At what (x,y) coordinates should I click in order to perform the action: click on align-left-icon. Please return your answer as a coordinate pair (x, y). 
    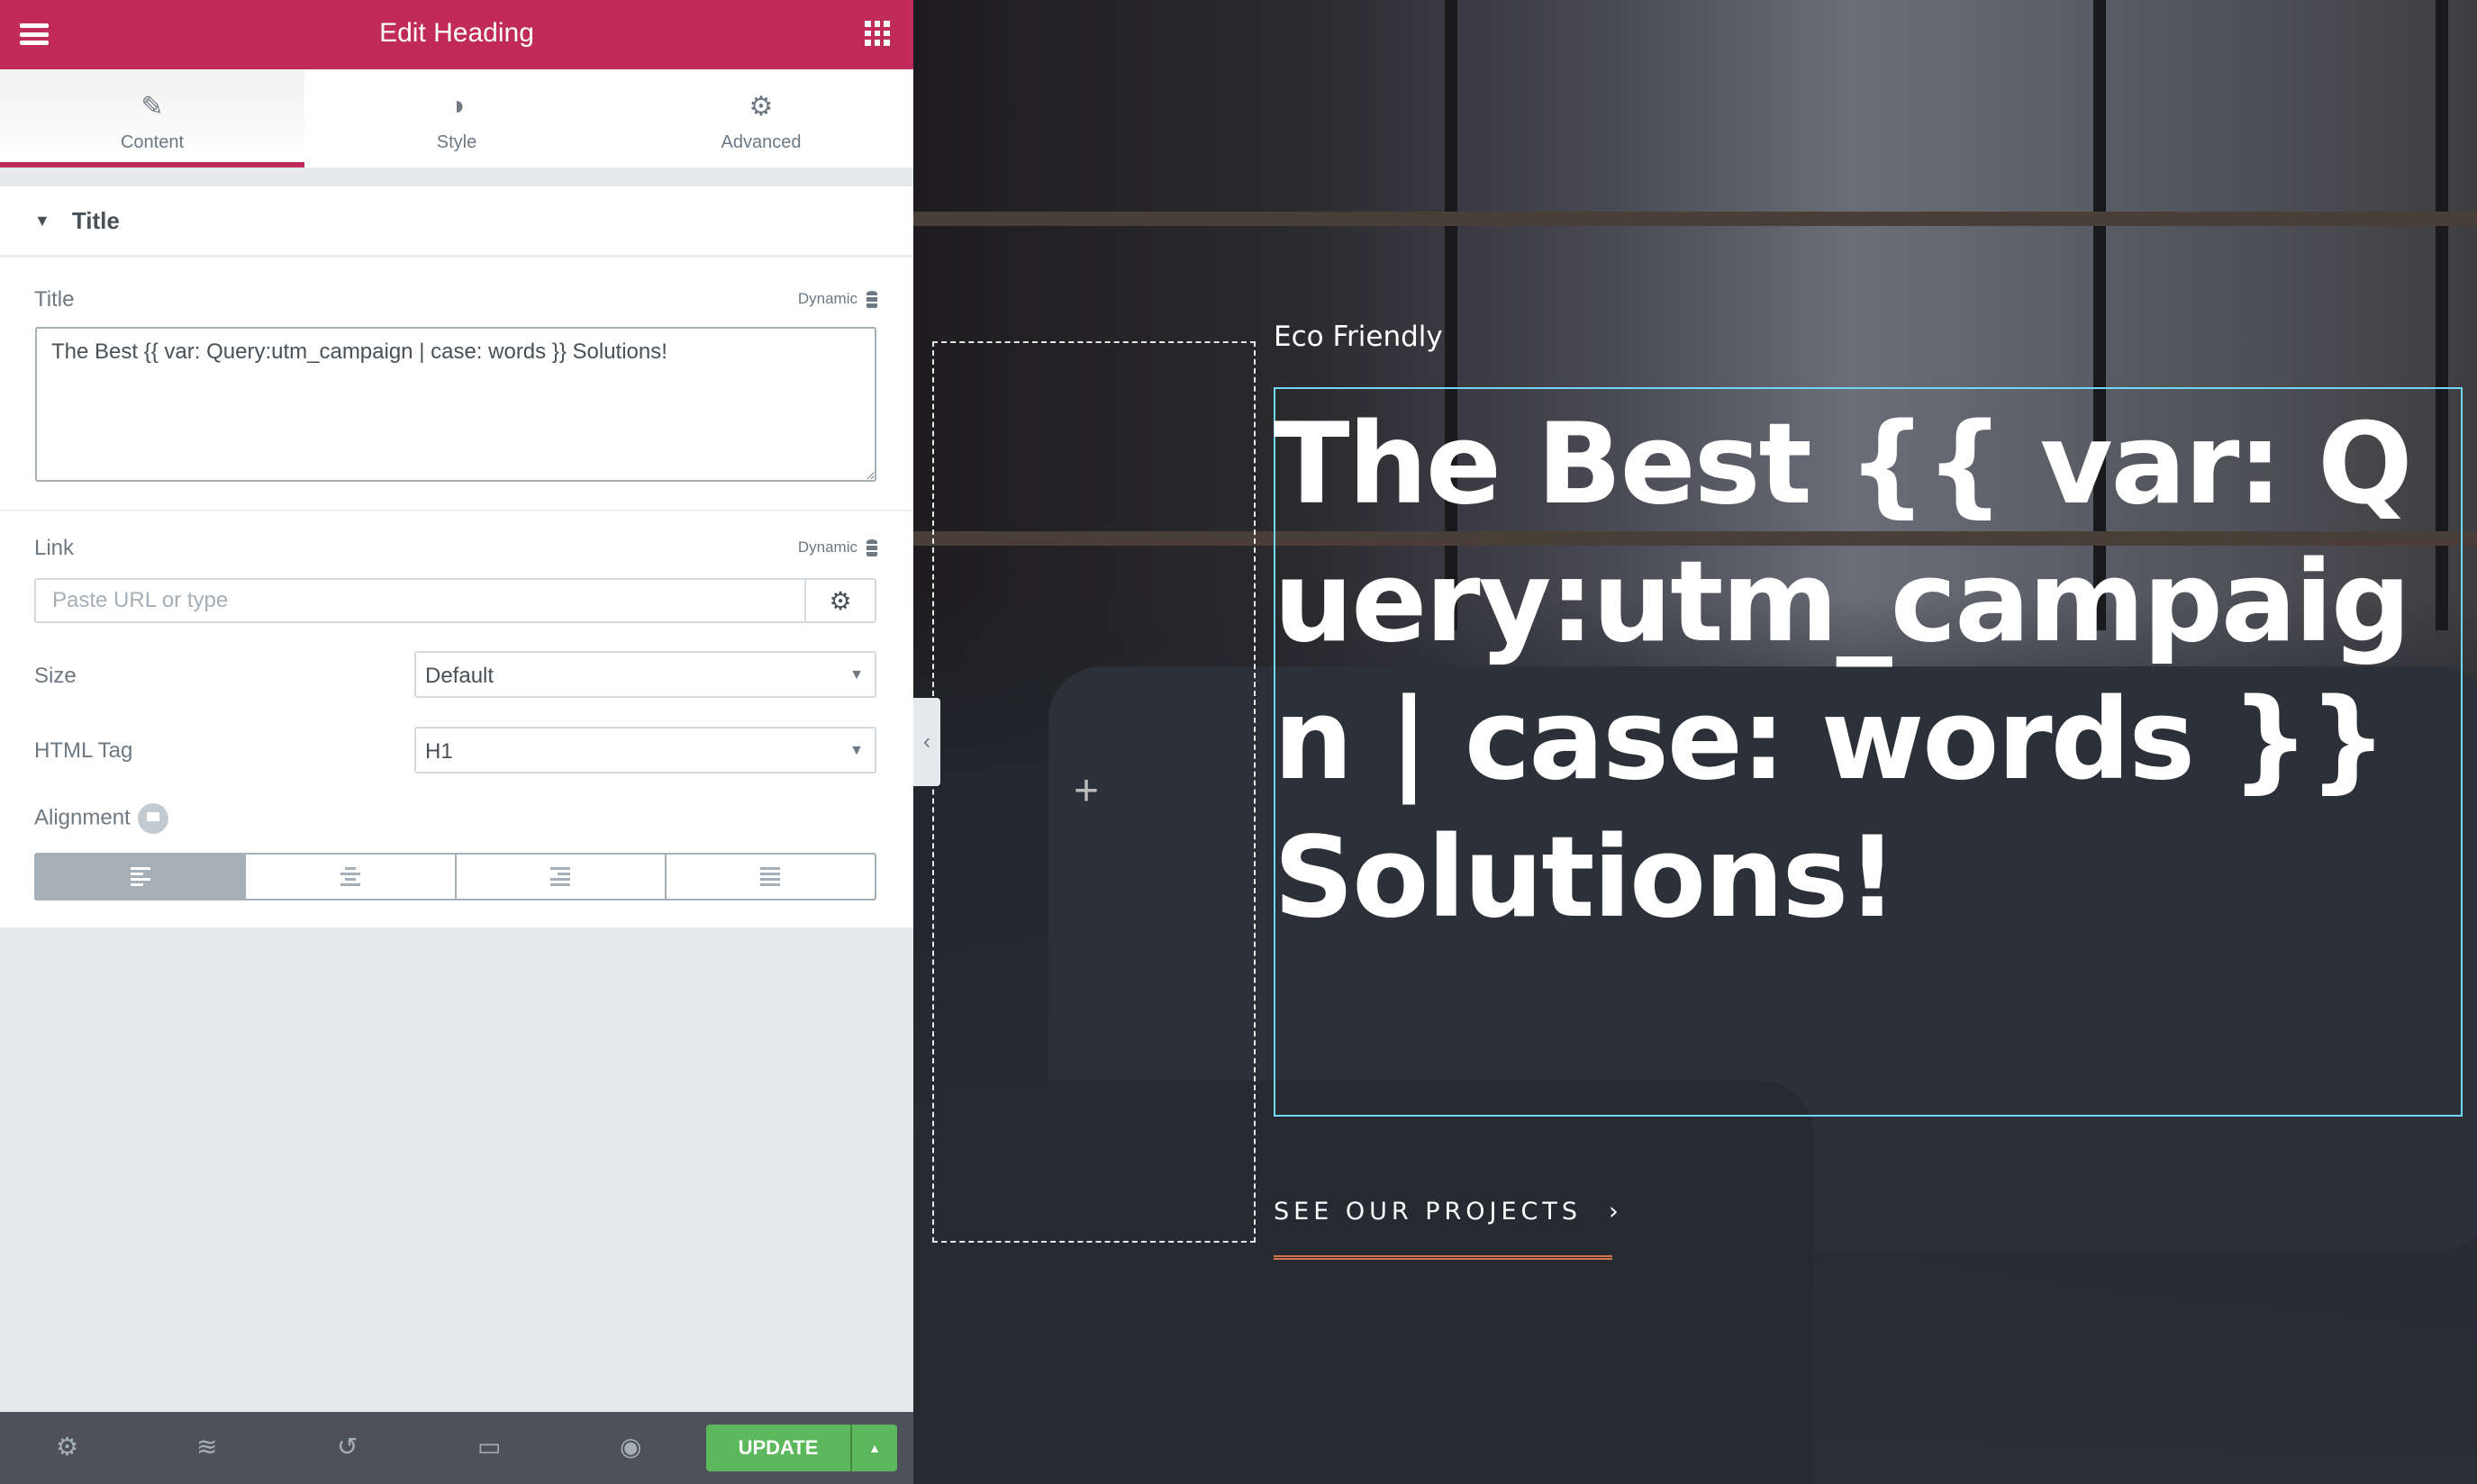
    Looking at the image, I should click on (140, 877).